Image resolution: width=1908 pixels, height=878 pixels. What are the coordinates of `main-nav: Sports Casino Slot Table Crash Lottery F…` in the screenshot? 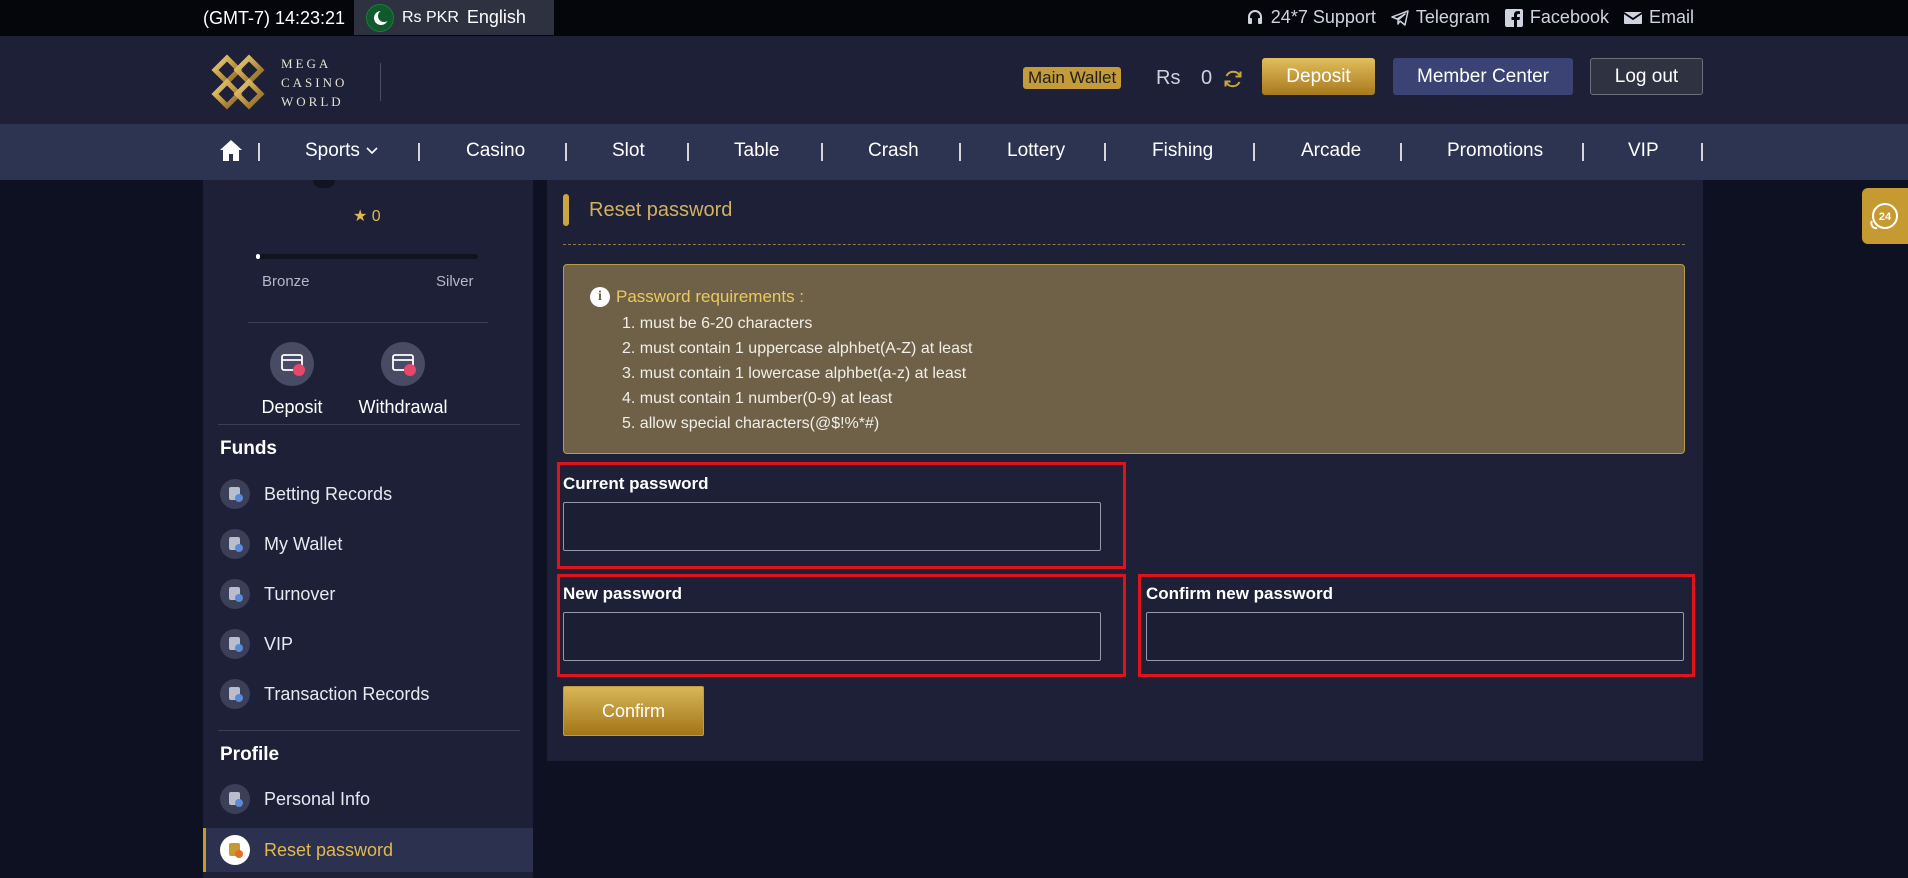 It's located at (954, 152).